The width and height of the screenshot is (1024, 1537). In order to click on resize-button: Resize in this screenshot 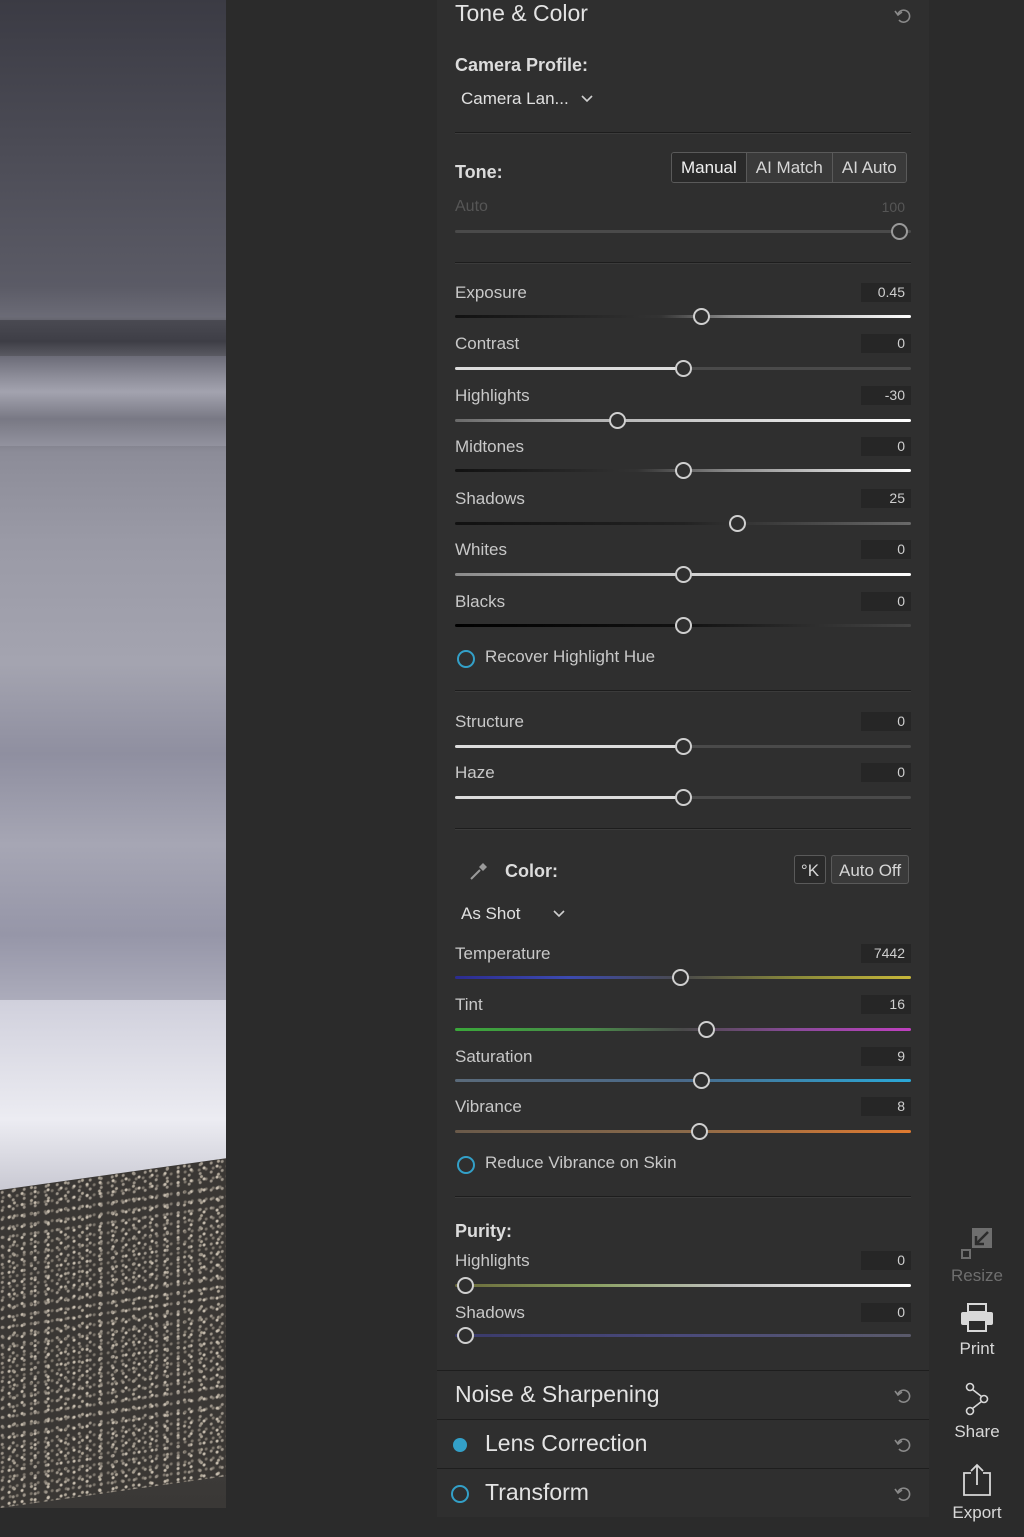, I will do `click(977, 1256)`.